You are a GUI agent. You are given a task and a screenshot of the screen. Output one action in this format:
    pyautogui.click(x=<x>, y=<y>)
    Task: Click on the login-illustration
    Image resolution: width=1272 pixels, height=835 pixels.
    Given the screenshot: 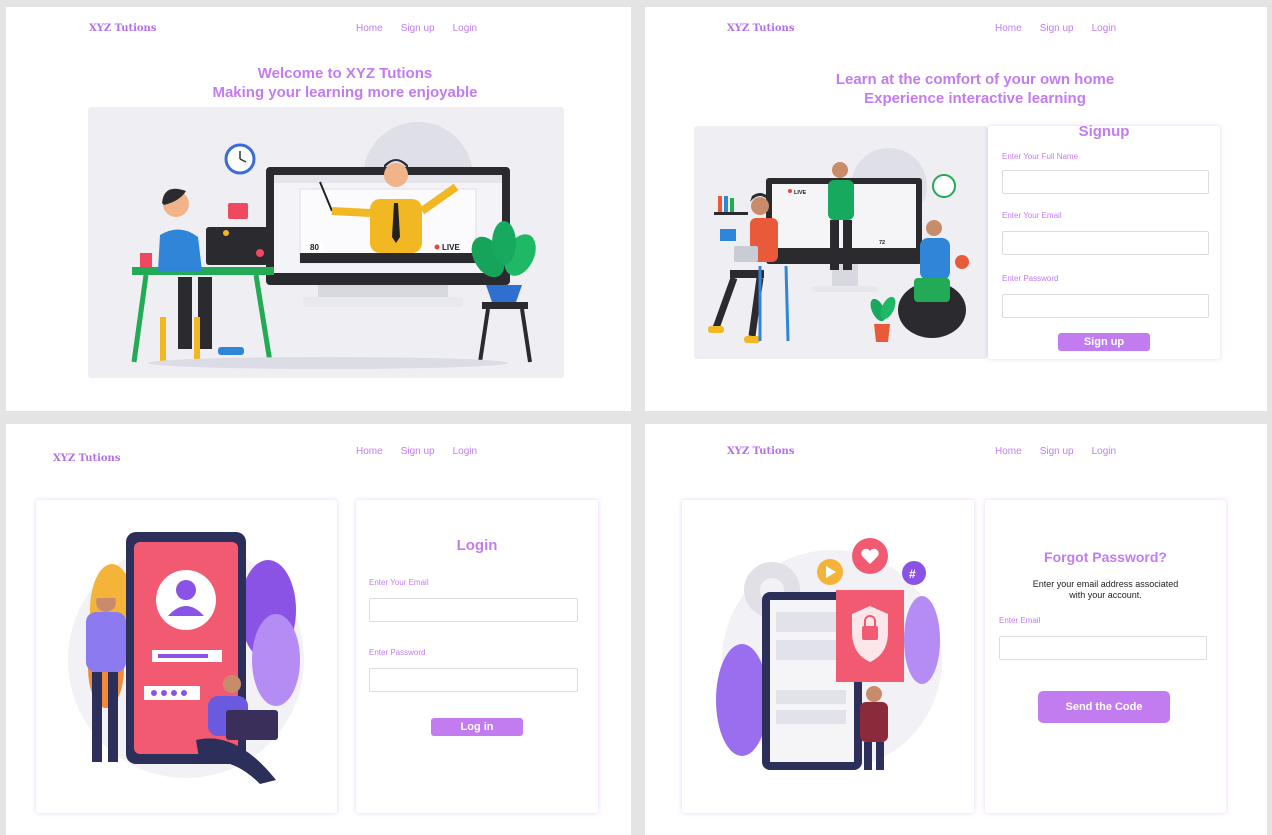 What is the action you would take?
    pyautogui.click(x=186, y=658)
    